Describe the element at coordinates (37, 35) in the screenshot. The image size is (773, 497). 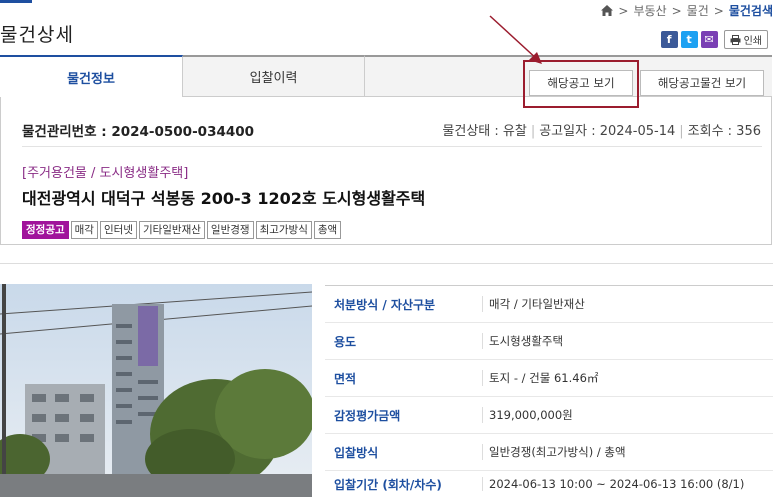
I see `page-title: 물건상세` at that location.